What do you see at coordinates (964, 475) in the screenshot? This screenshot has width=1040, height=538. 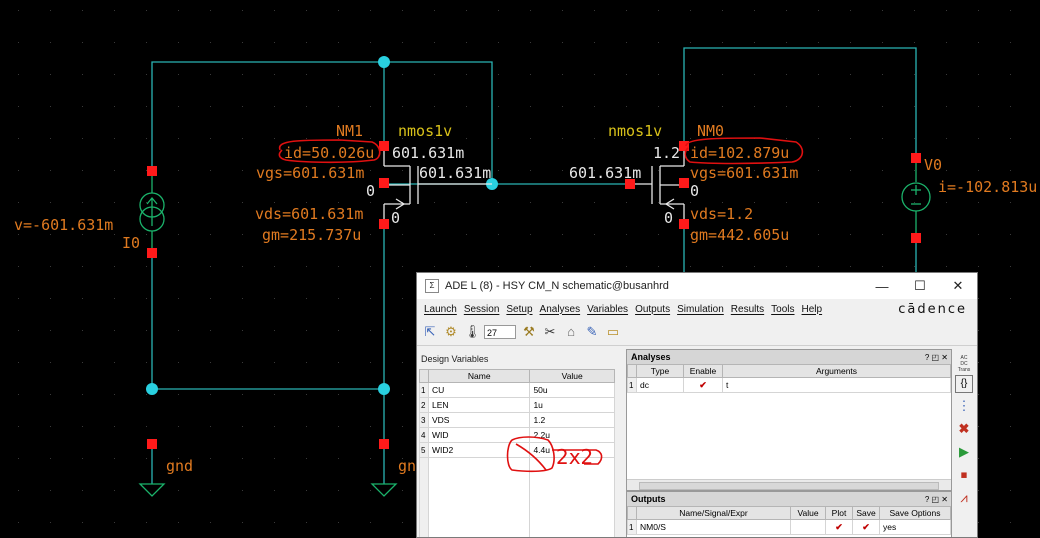 I see `stop-simulation-icon: ⏹` at bounding box center [964, 475].